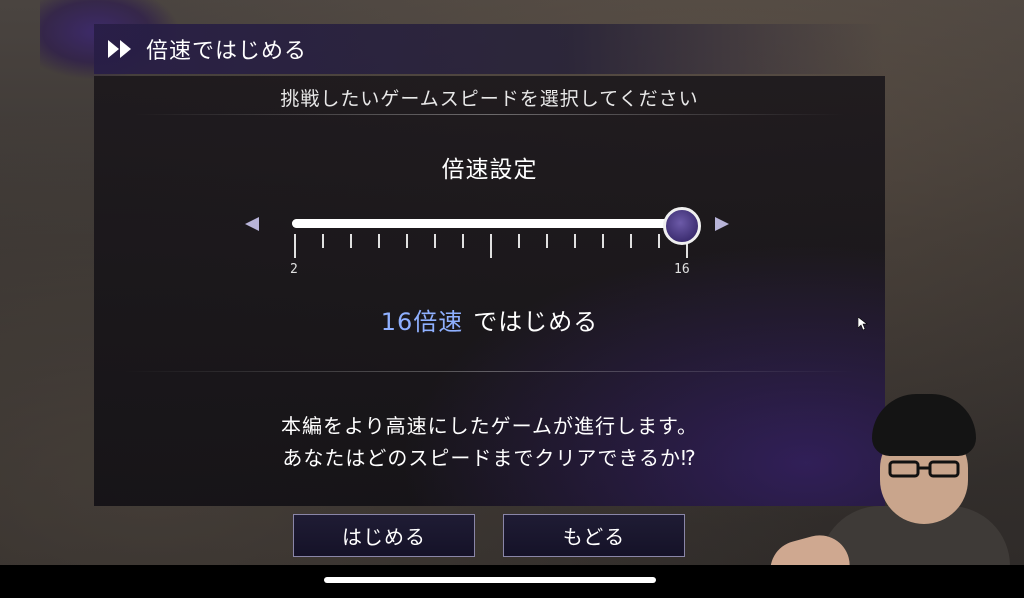  I want to click on back-button: もどる, so click(594, 535).